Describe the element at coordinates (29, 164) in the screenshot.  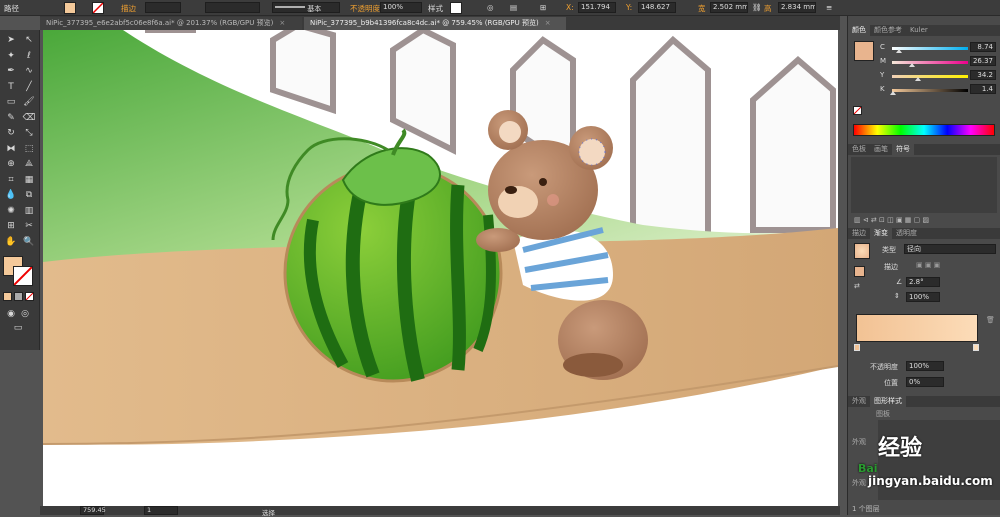
I see `perspective-icon: ⟁` at that location.